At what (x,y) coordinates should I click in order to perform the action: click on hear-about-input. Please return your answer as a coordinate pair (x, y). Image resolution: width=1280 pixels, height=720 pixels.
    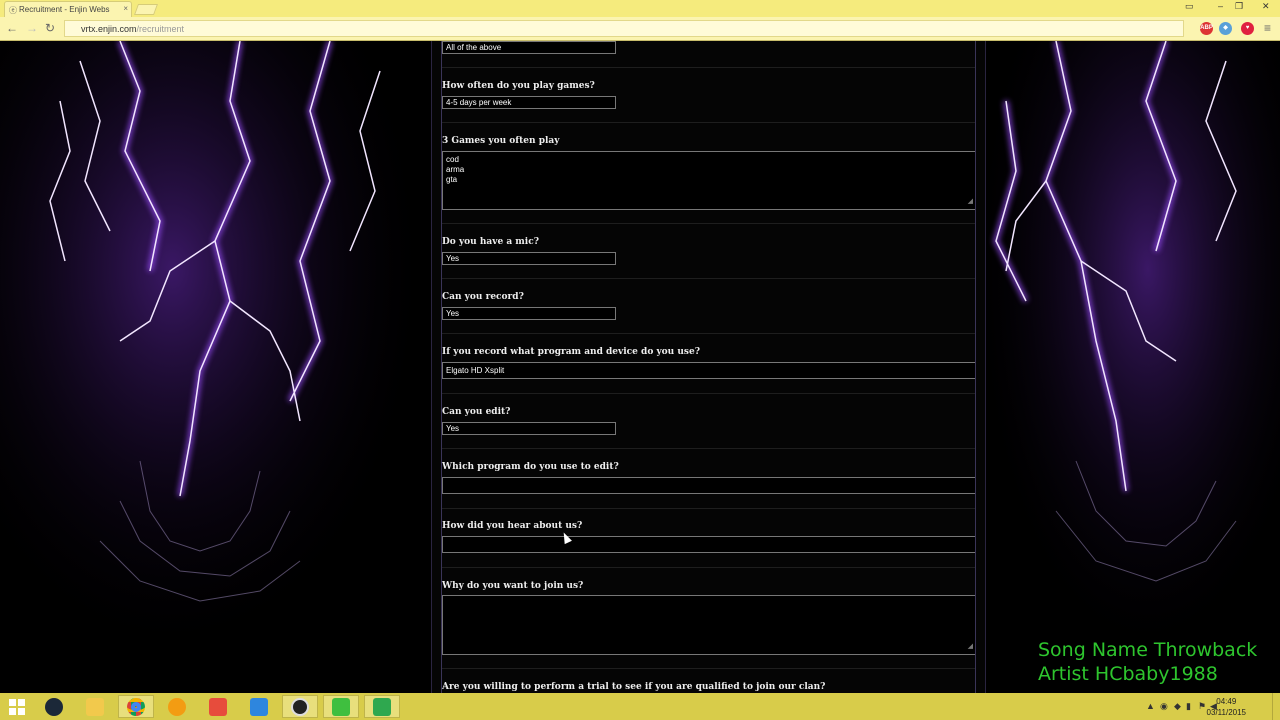
    Looking at the image, I should click on (709, 544).